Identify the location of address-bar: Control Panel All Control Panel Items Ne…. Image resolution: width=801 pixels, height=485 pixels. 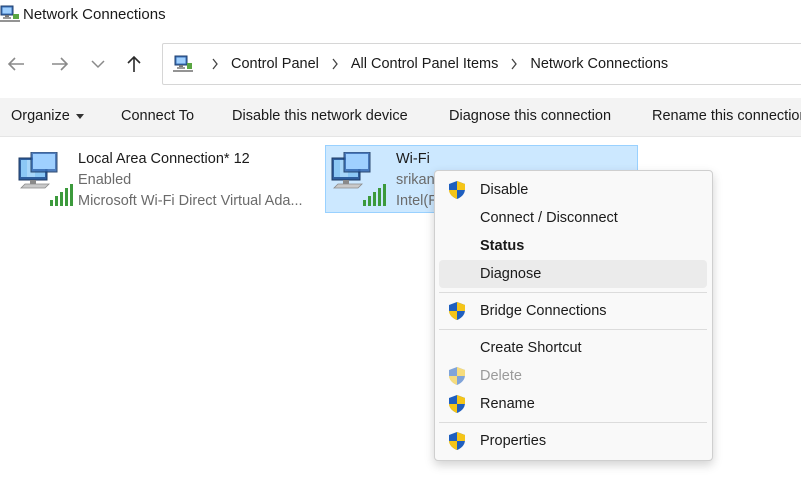
(481, 64).